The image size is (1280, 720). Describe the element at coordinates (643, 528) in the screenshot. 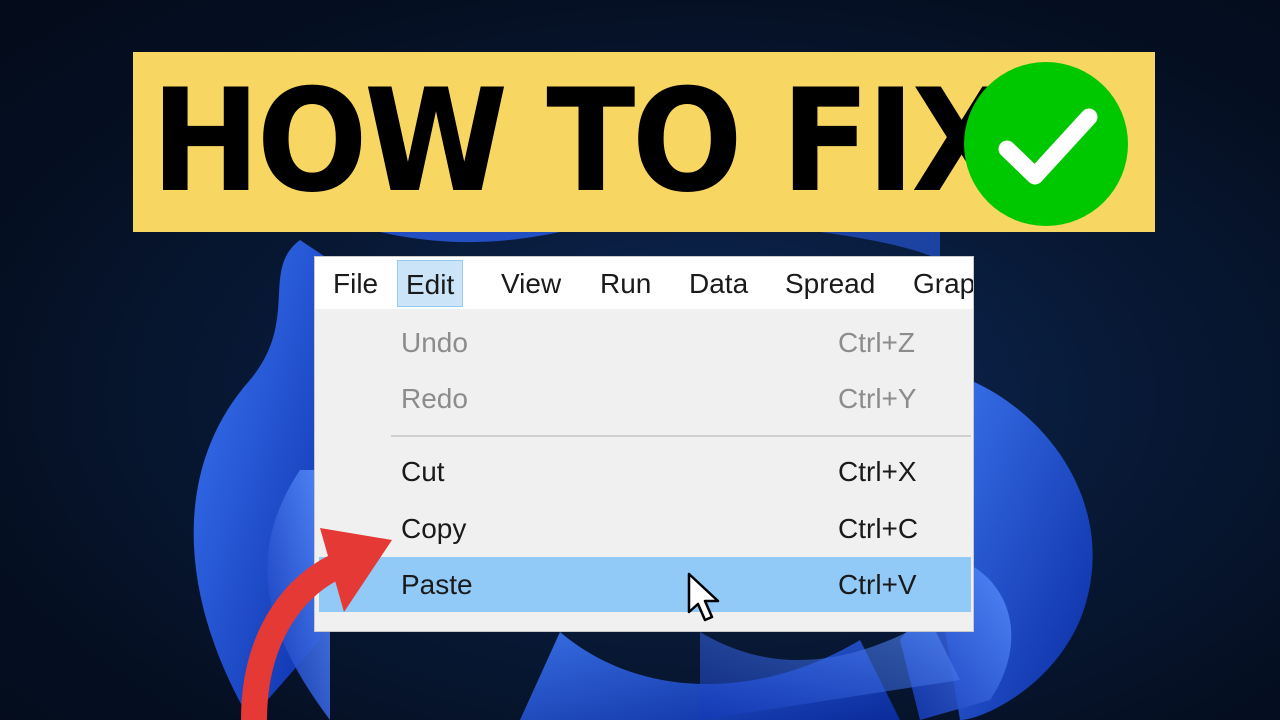

I see `menu-item-copy: Copy Ctrl+C` at that location.